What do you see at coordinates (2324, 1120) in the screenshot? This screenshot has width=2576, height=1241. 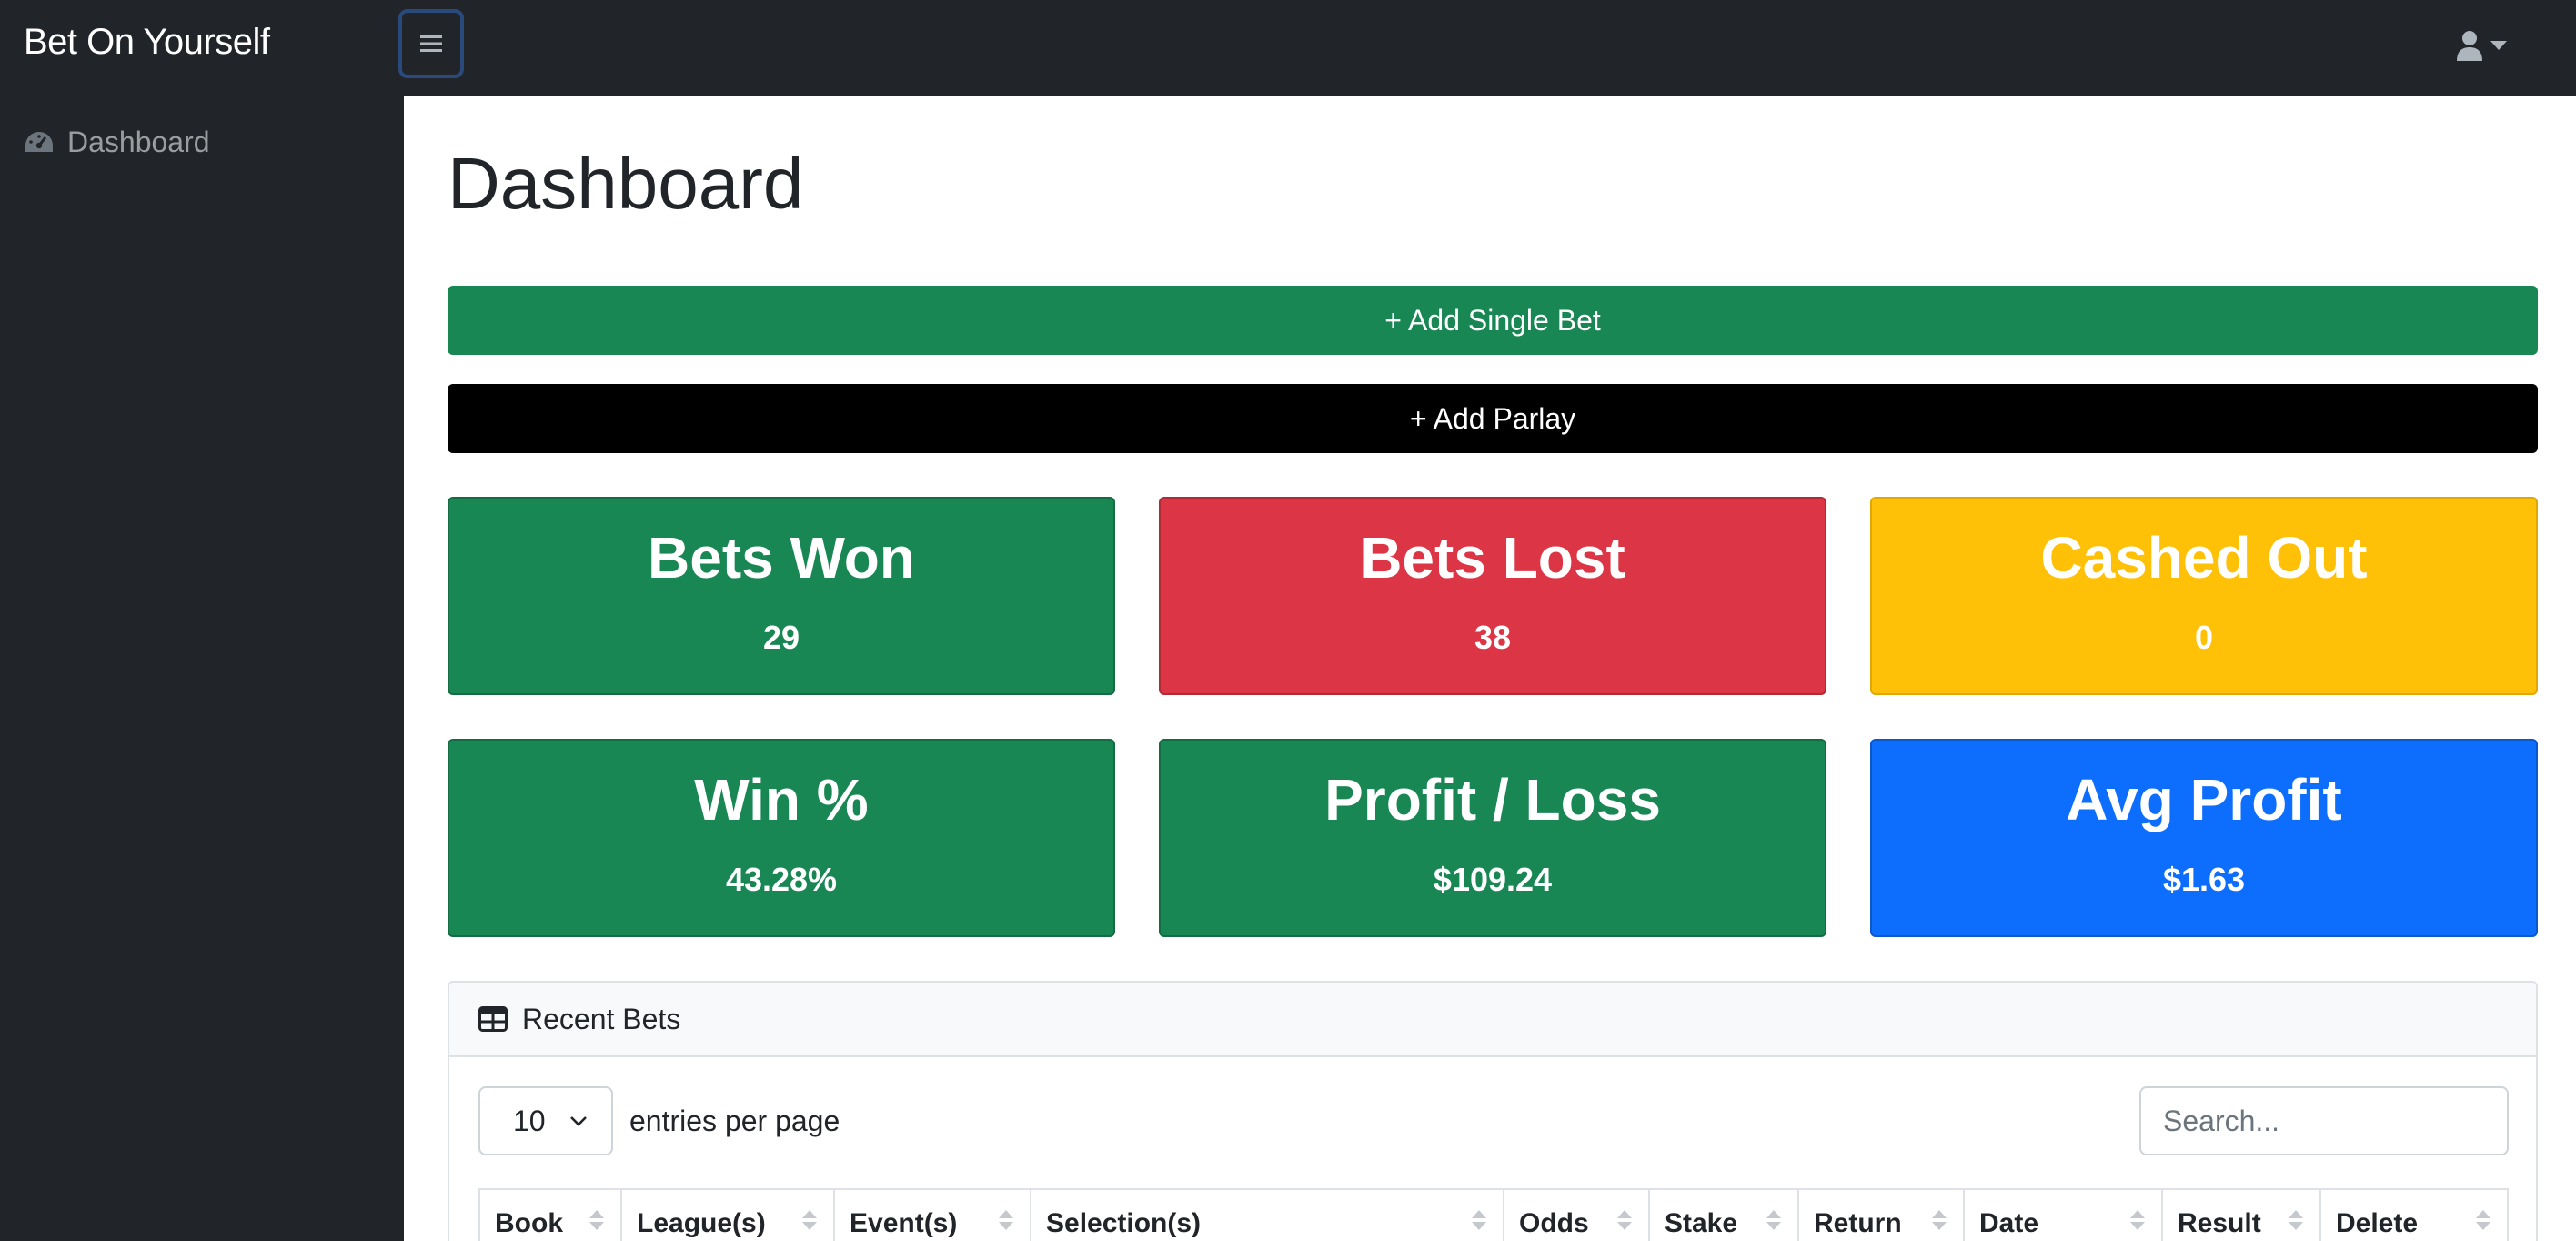 I see `search-input` at bounding box center [2324, 1120].